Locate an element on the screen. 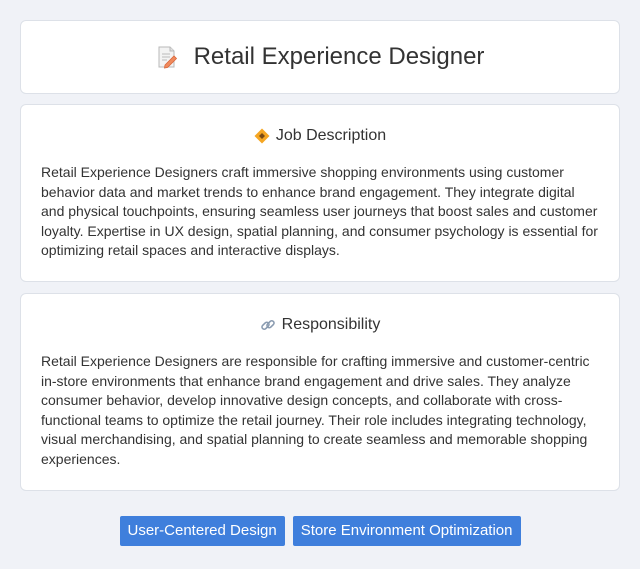 The height and width of the screenshot is (569, 640). job-description-heading: Job Description is located at coordinates (320, 136).